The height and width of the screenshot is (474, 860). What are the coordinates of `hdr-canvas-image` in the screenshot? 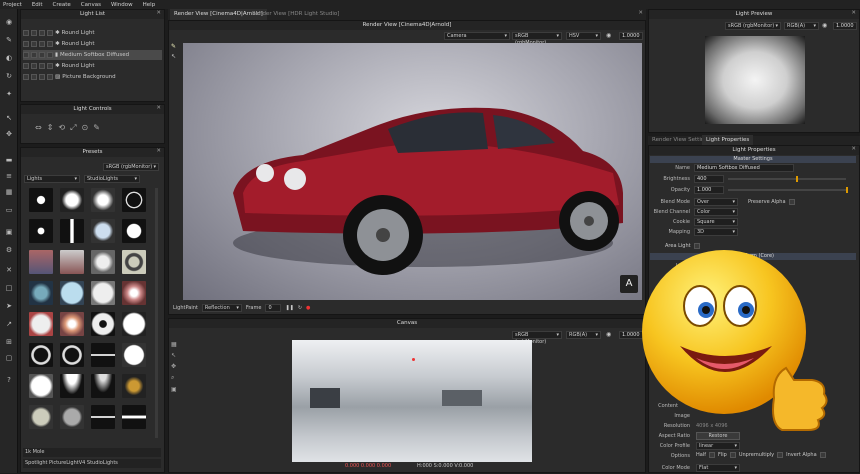 It's located at (412, 401).